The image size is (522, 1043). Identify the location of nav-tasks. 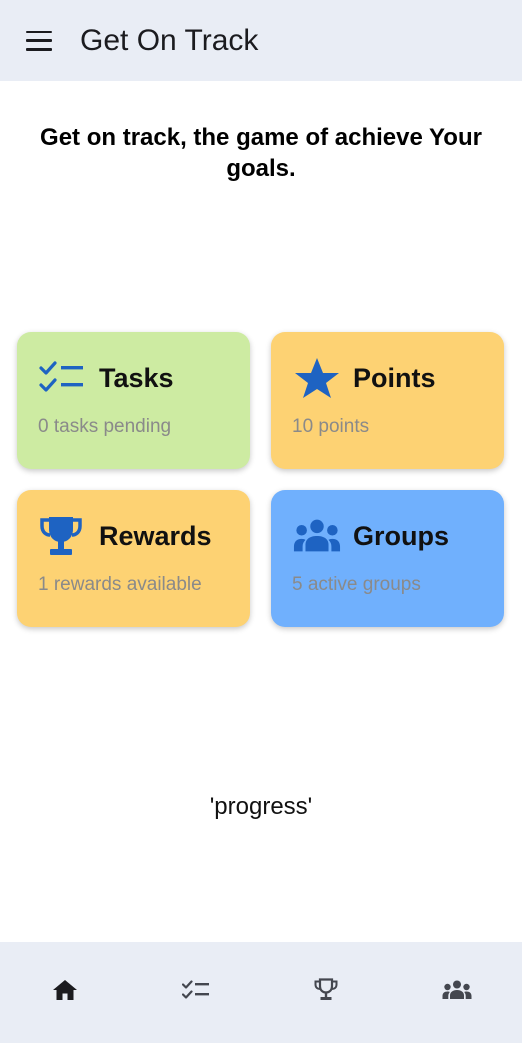
(196, 992).